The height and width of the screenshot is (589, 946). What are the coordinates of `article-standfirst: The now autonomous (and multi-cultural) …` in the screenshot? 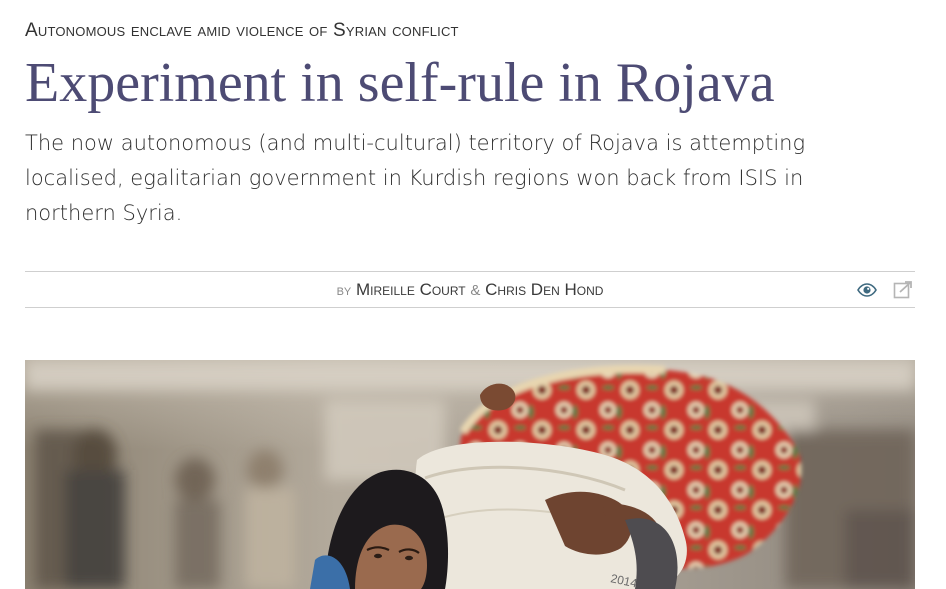 It's located at (415, 178).